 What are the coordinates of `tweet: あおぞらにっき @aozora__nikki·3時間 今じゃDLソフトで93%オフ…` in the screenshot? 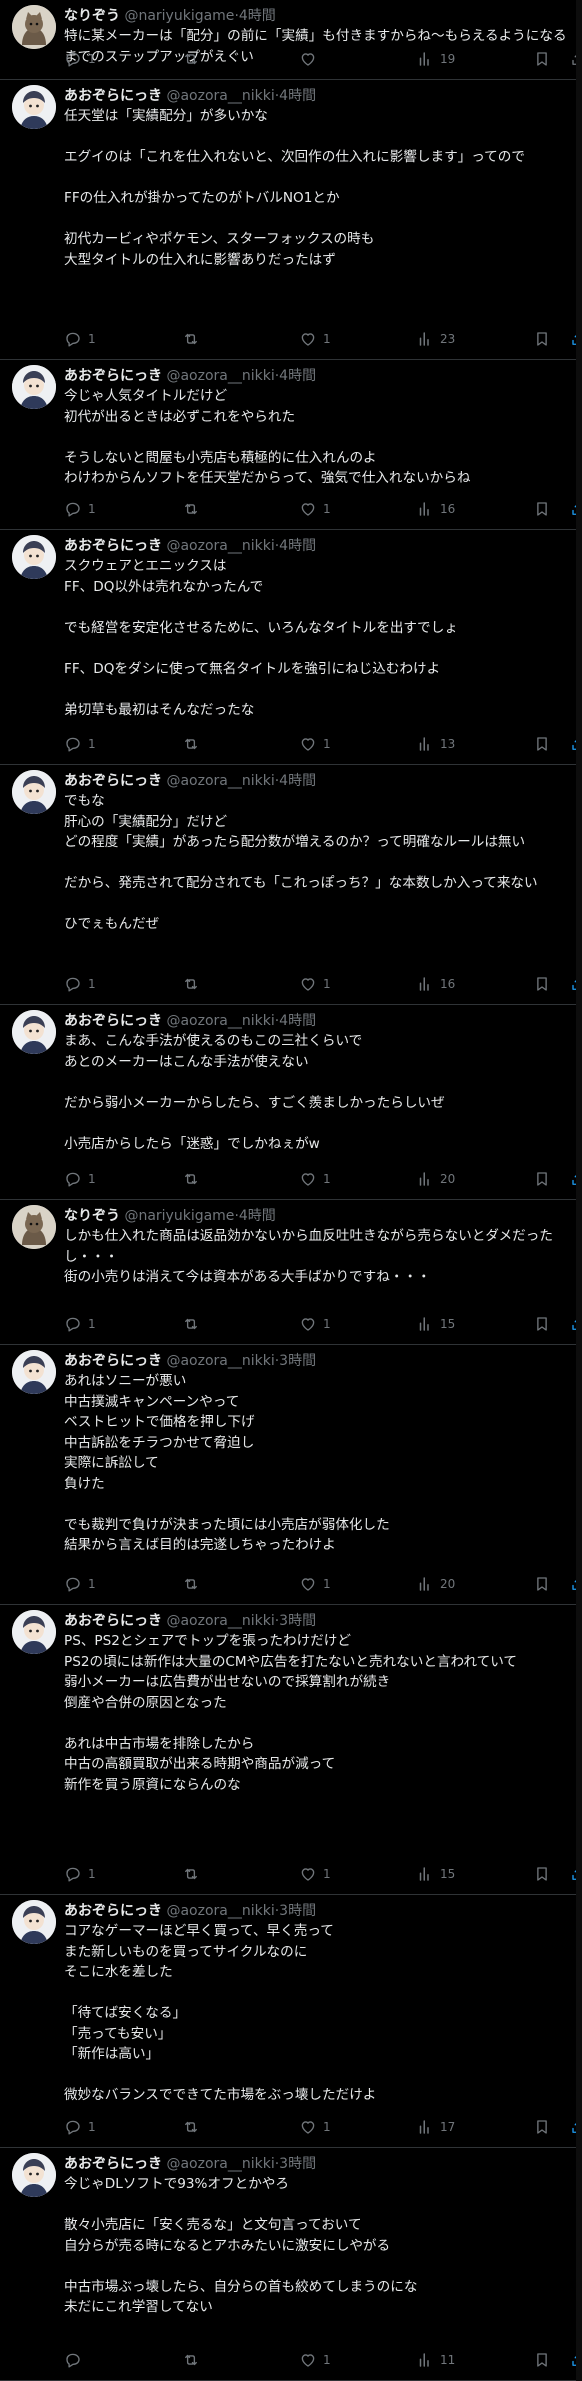 It's located at (291, 2264).